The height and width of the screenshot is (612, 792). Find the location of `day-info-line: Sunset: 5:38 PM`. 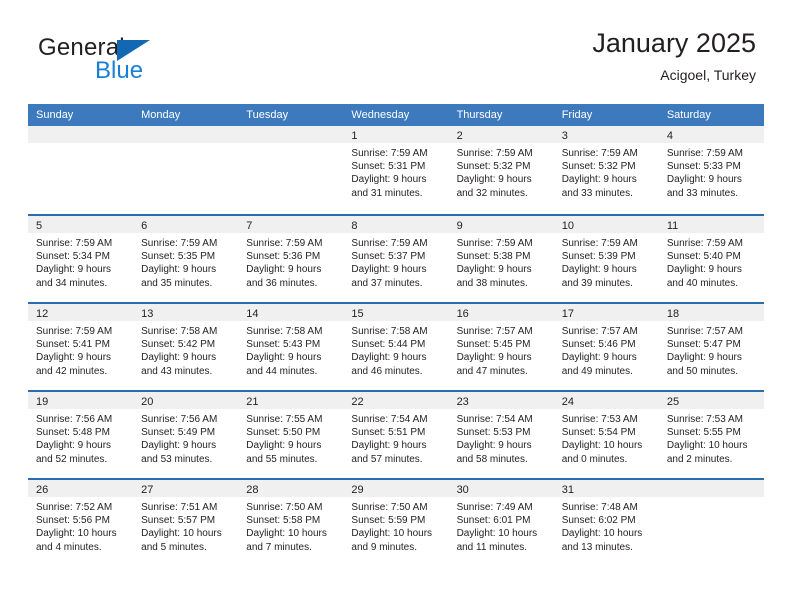

day-info-line: Sunset: 5:38 PM is located at coordinates (493, 257).